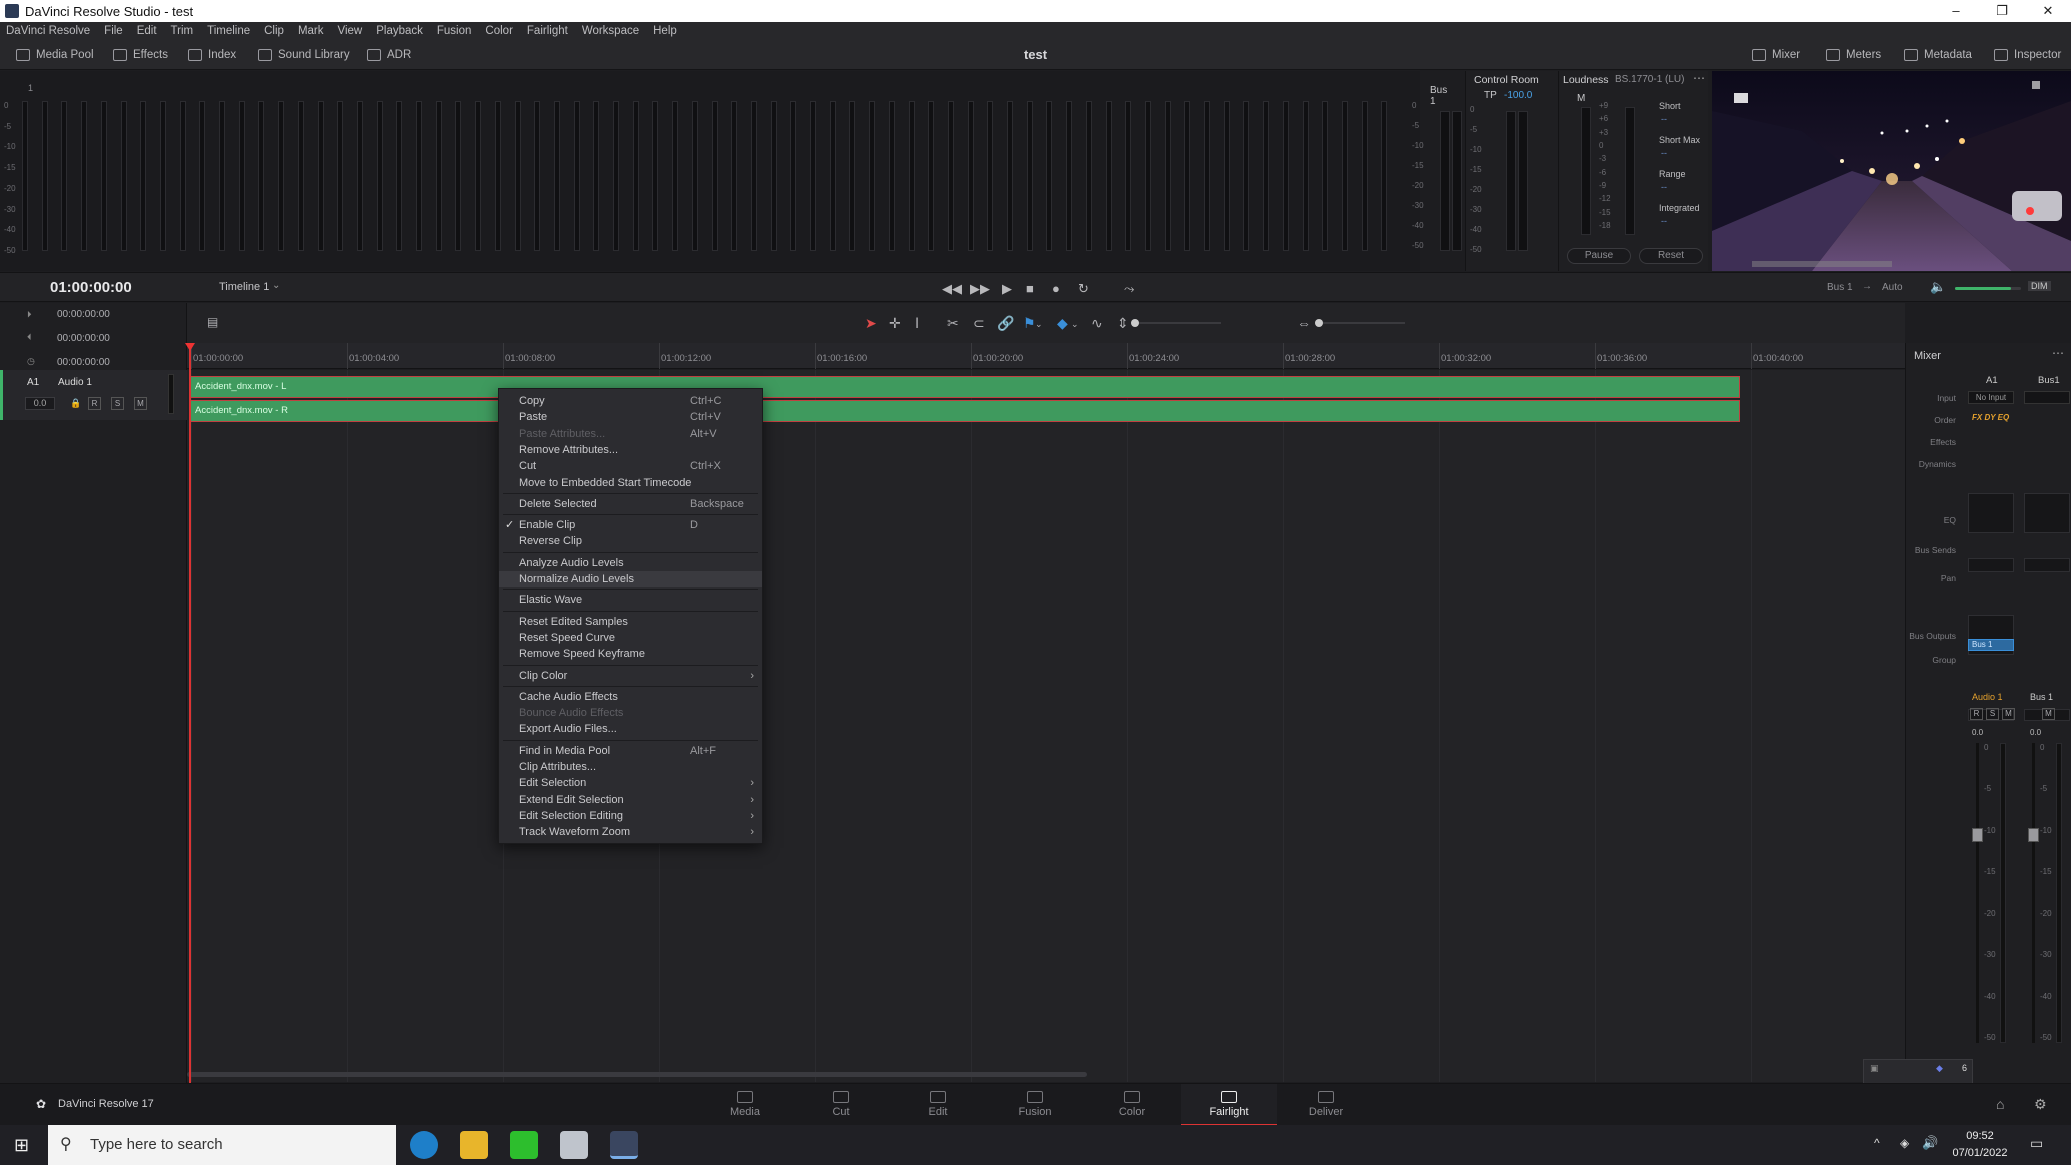  I want to click on page-tab-edit: Edit, so click(938, 1105).